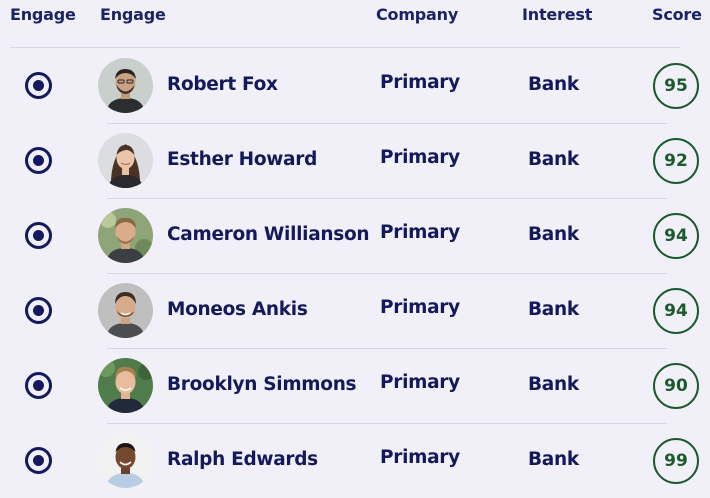 Image resolution: width=710 pixels, height=498 pixels. What do you see at coordinates (677, 14) in the screenshot?
I see `column-header-score: Score` at bounding box center [677, 14].